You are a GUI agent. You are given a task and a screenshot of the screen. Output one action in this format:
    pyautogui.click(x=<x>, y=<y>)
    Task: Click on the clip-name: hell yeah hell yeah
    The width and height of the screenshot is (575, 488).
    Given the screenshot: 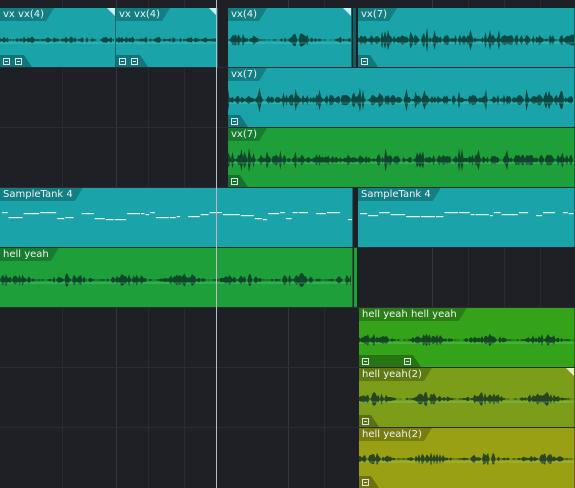 What is the action you would take?
    pyautogui.click(x=413, y=314)
    